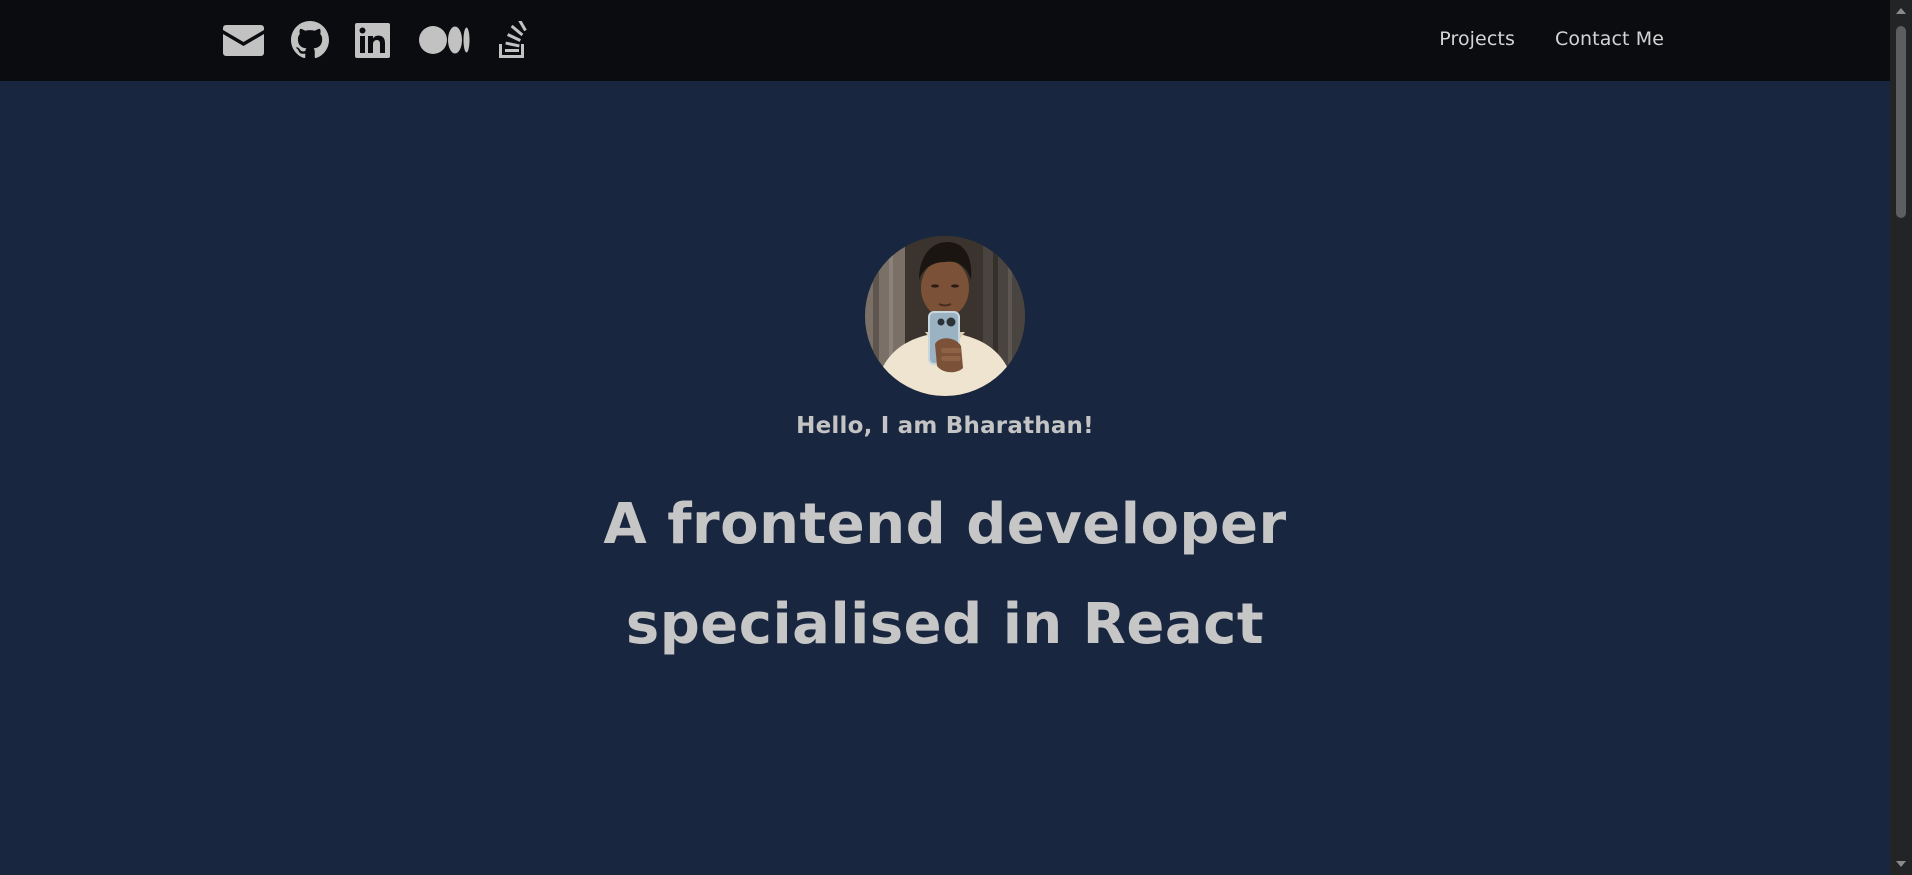 Image resolution: width=1912 pixels, height=875 pixels. Describe the element at coordinates (1477, 39) in the screenshot. I see `nav-projects-link: Projects` at that location.